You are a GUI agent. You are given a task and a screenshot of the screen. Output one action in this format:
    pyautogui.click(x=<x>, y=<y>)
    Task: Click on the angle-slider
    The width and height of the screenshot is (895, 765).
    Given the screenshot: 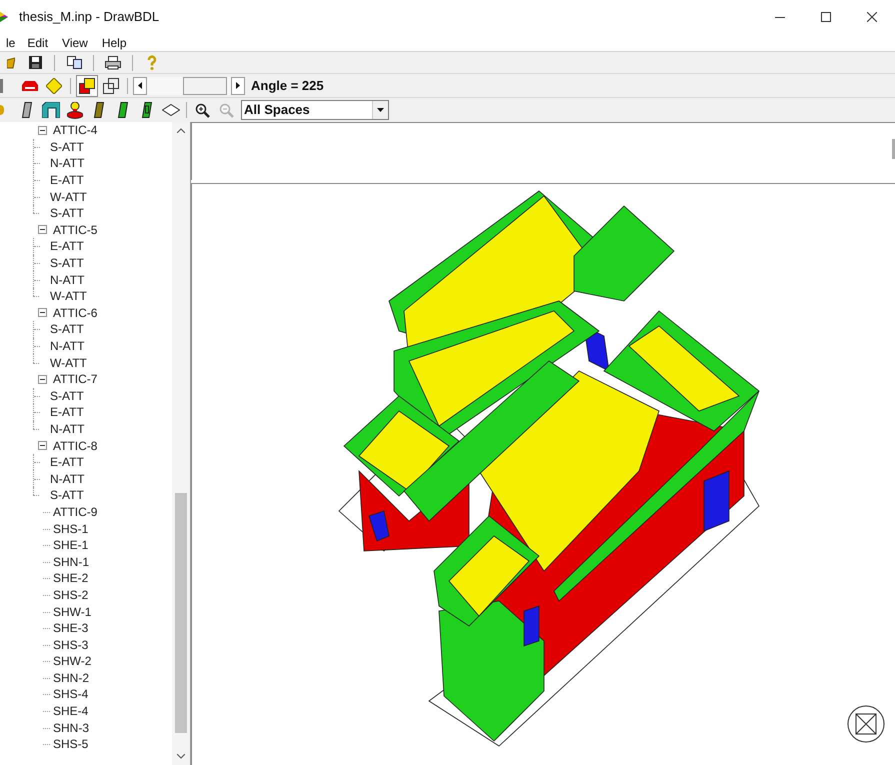 What is the action you would take?
    pyautogui.click(x=189, y=85)
    